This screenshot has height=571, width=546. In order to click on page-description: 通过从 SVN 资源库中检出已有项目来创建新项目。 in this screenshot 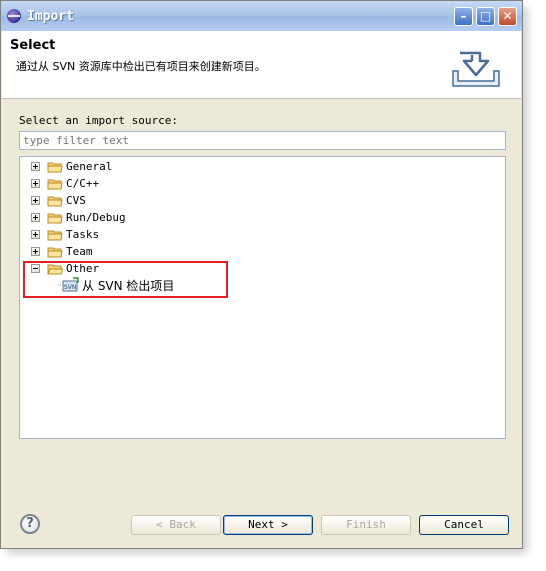, I will do `click(141, 66)`.